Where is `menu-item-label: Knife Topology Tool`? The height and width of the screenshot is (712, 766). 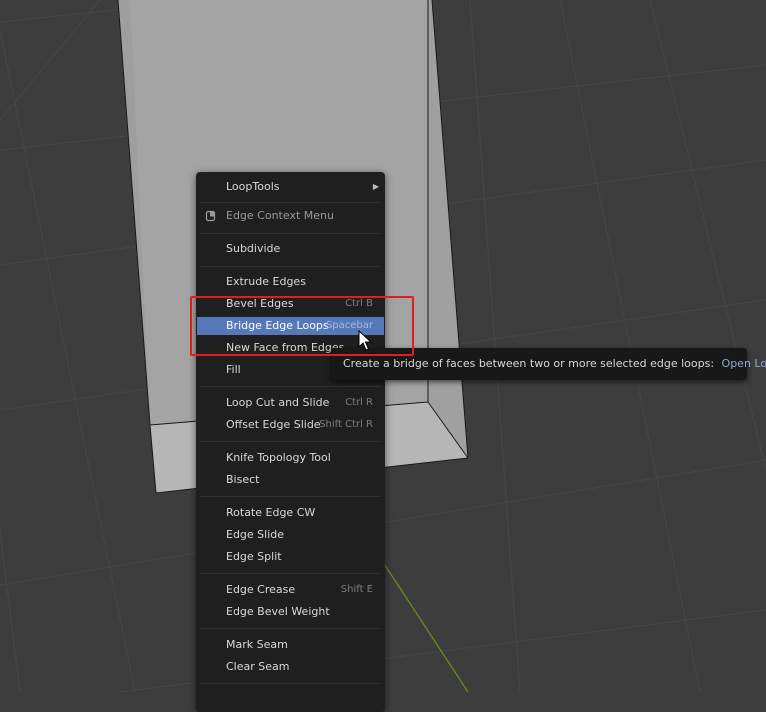 menu-item-label: Knife Topology Tool is located at coordinates (278, 457).